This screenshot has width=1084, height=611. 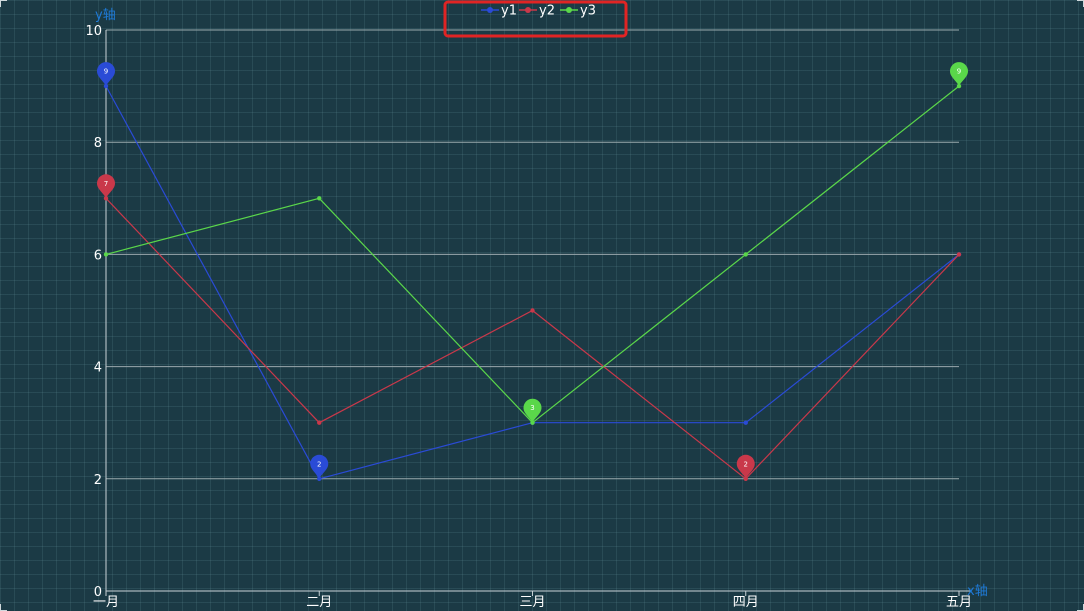 I want to click on marker-pin-y2: 7, so click(x=106, y=186).